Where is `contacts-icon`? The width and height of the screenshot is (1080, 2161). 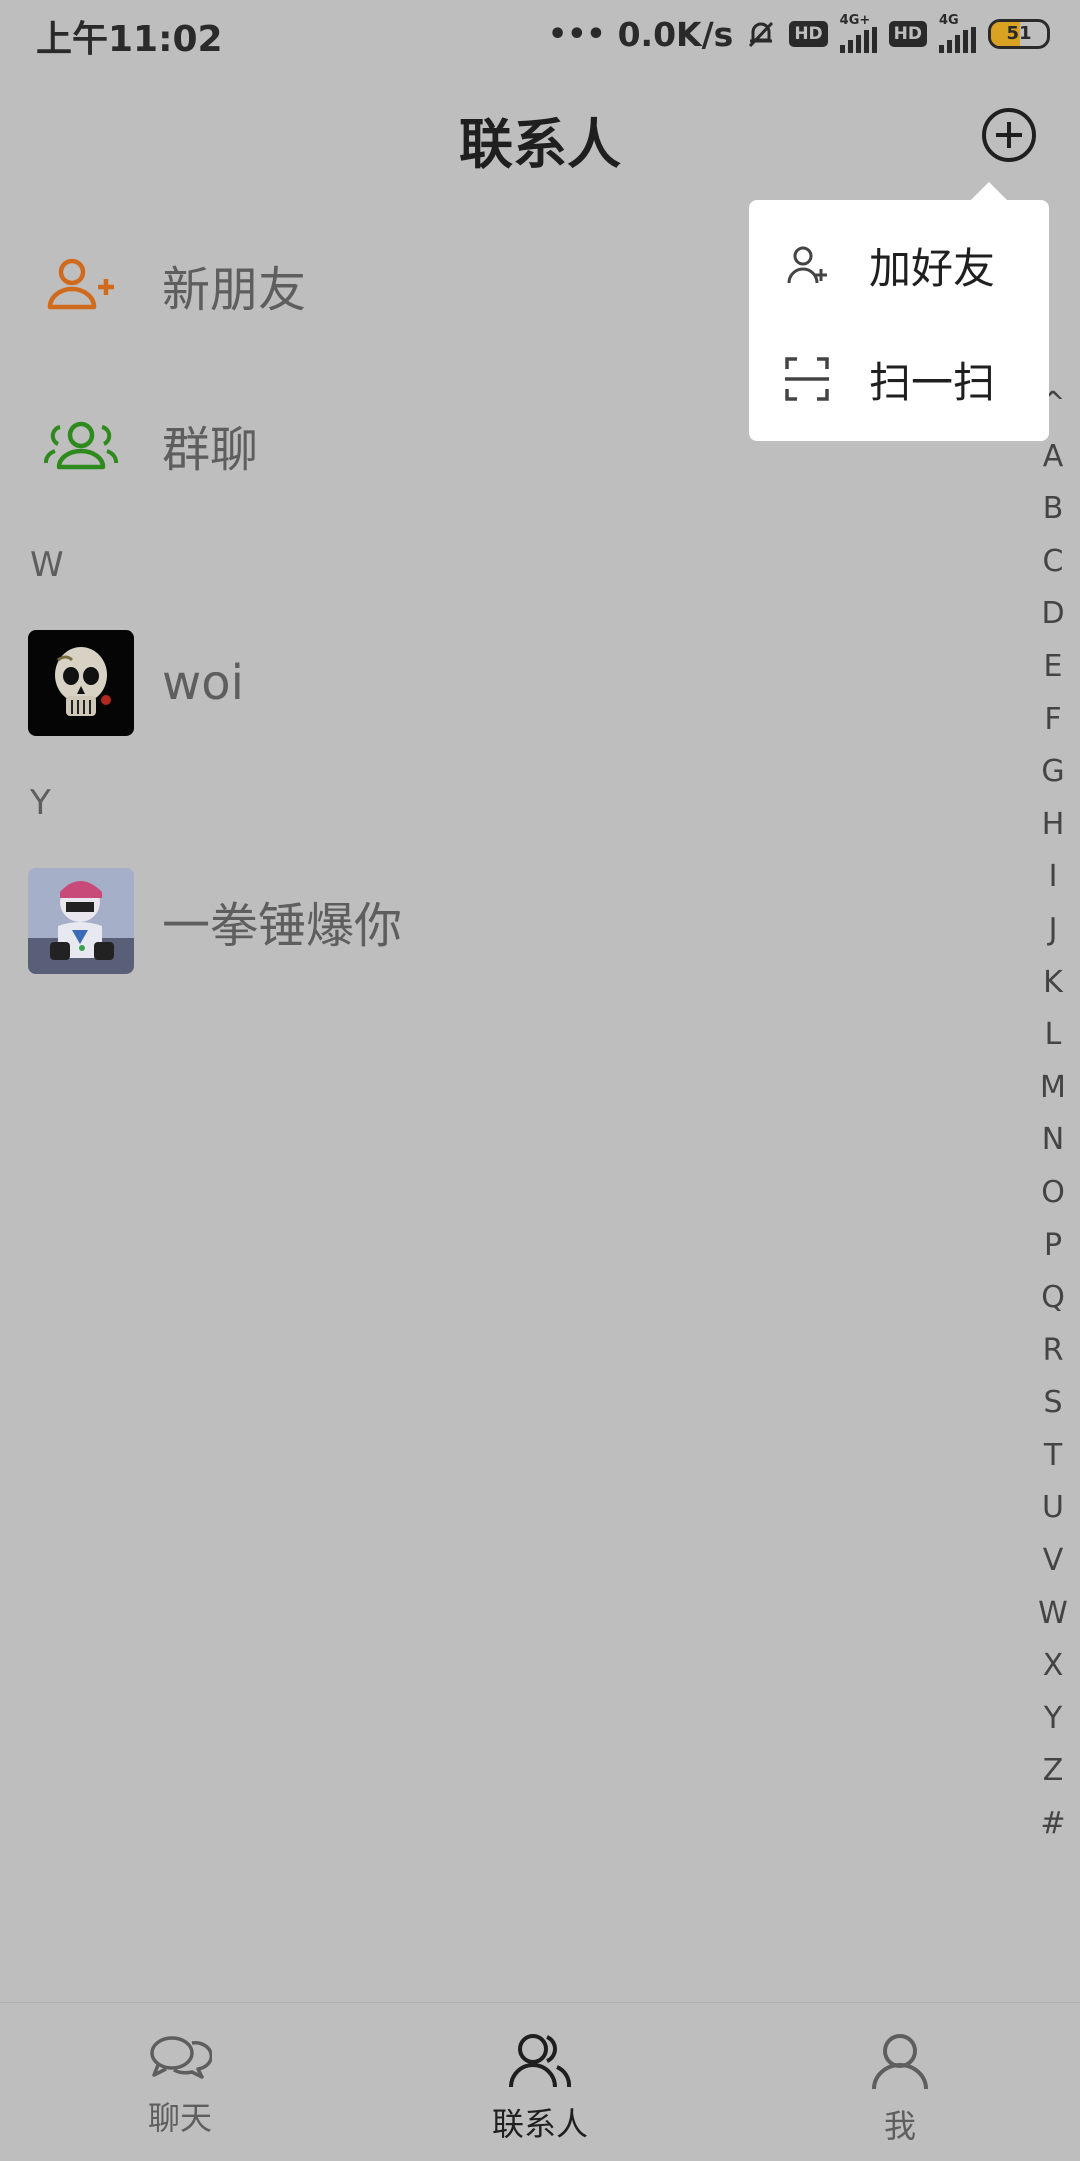
contacts-icon is located at coordinates (540, 2061).